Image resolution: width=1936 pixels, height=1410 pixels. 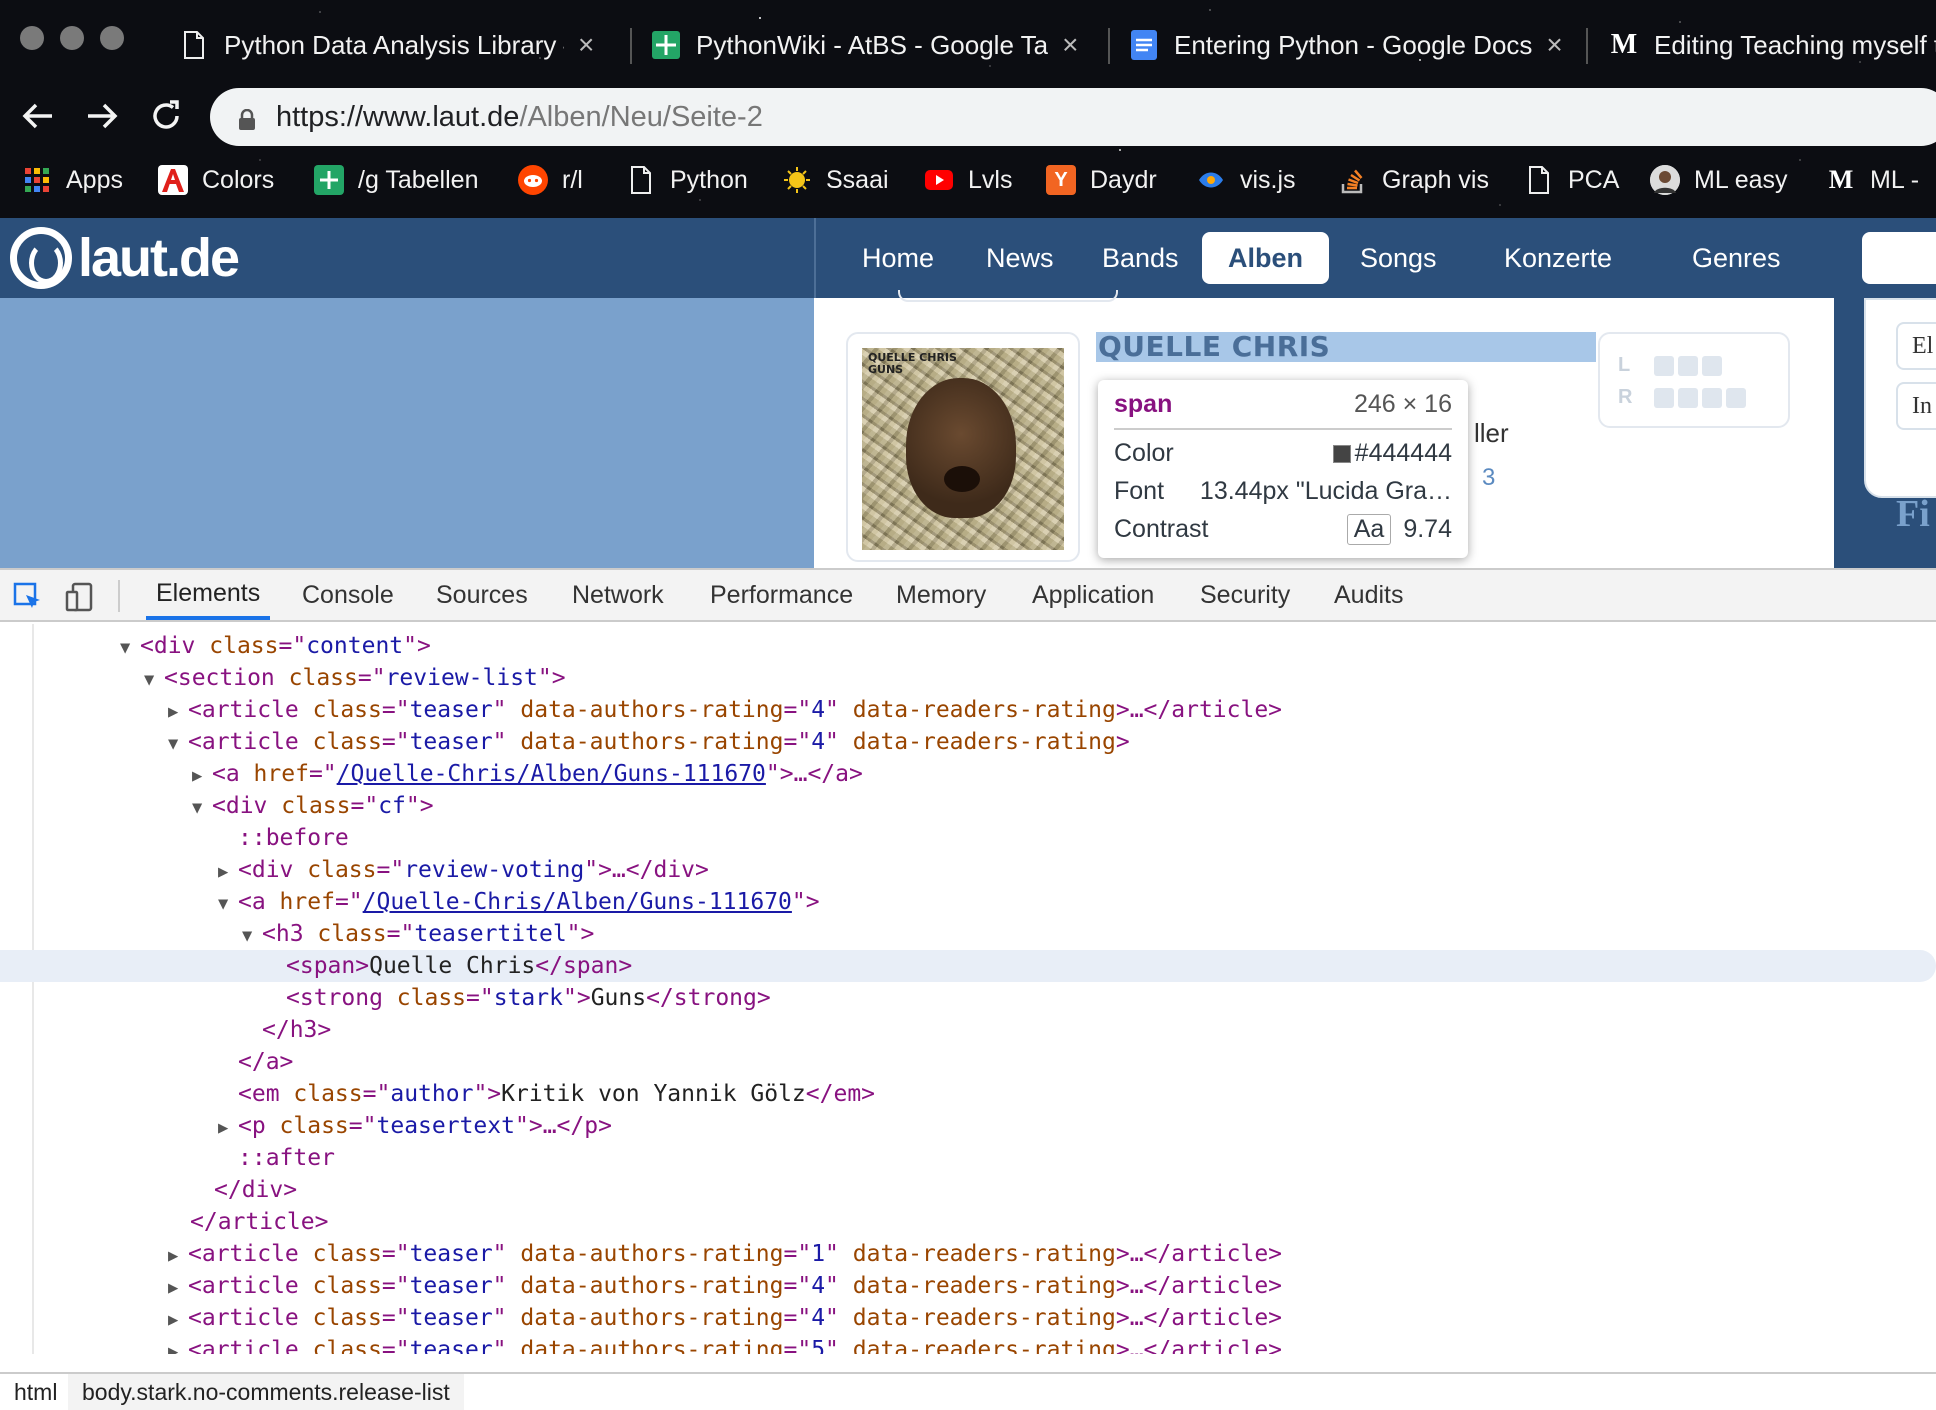 What do you see at coordinates (28, 597) in the screenshot?
I see `inspect-element-icon` at bounding box center [28, 597].